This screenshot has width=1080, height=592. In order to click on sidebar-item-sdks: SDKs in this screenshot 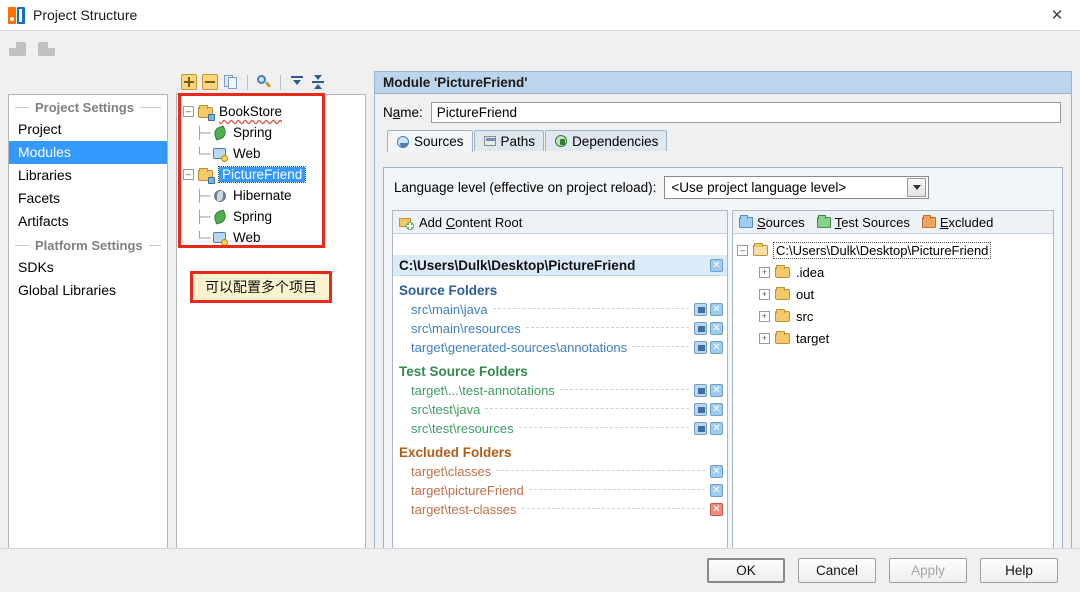, I will do `click(88, 267)`.